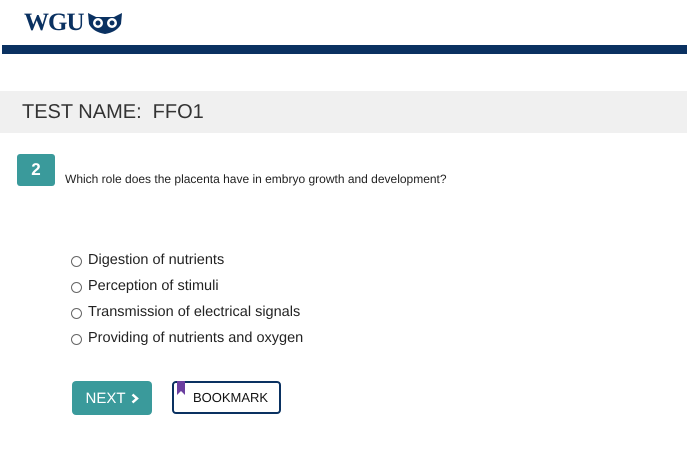  What do you see at coordinates (181, 388) in the screenshot?
I see `bookmark-icon` at bounding box center [181, 388].